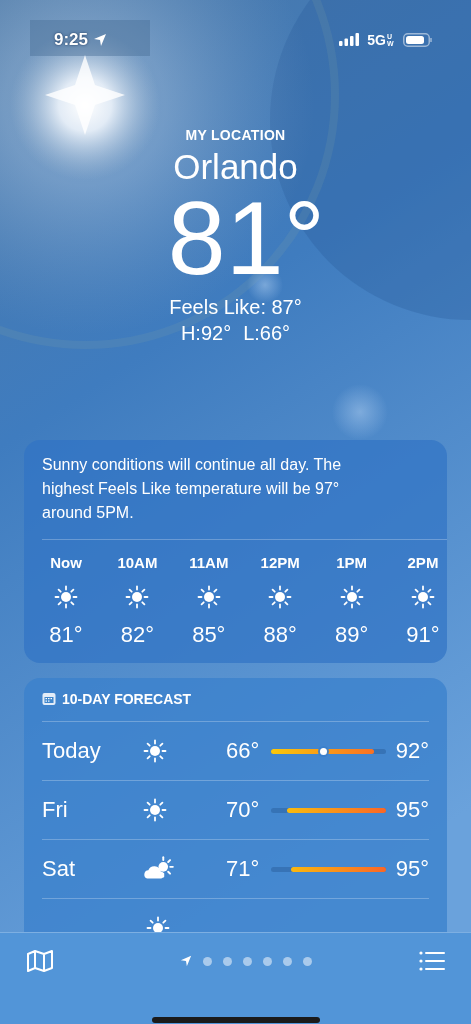  Describe the element at coordinates (66, 635) in the screenshot. I see `hour-temperature: 81°` at that location.